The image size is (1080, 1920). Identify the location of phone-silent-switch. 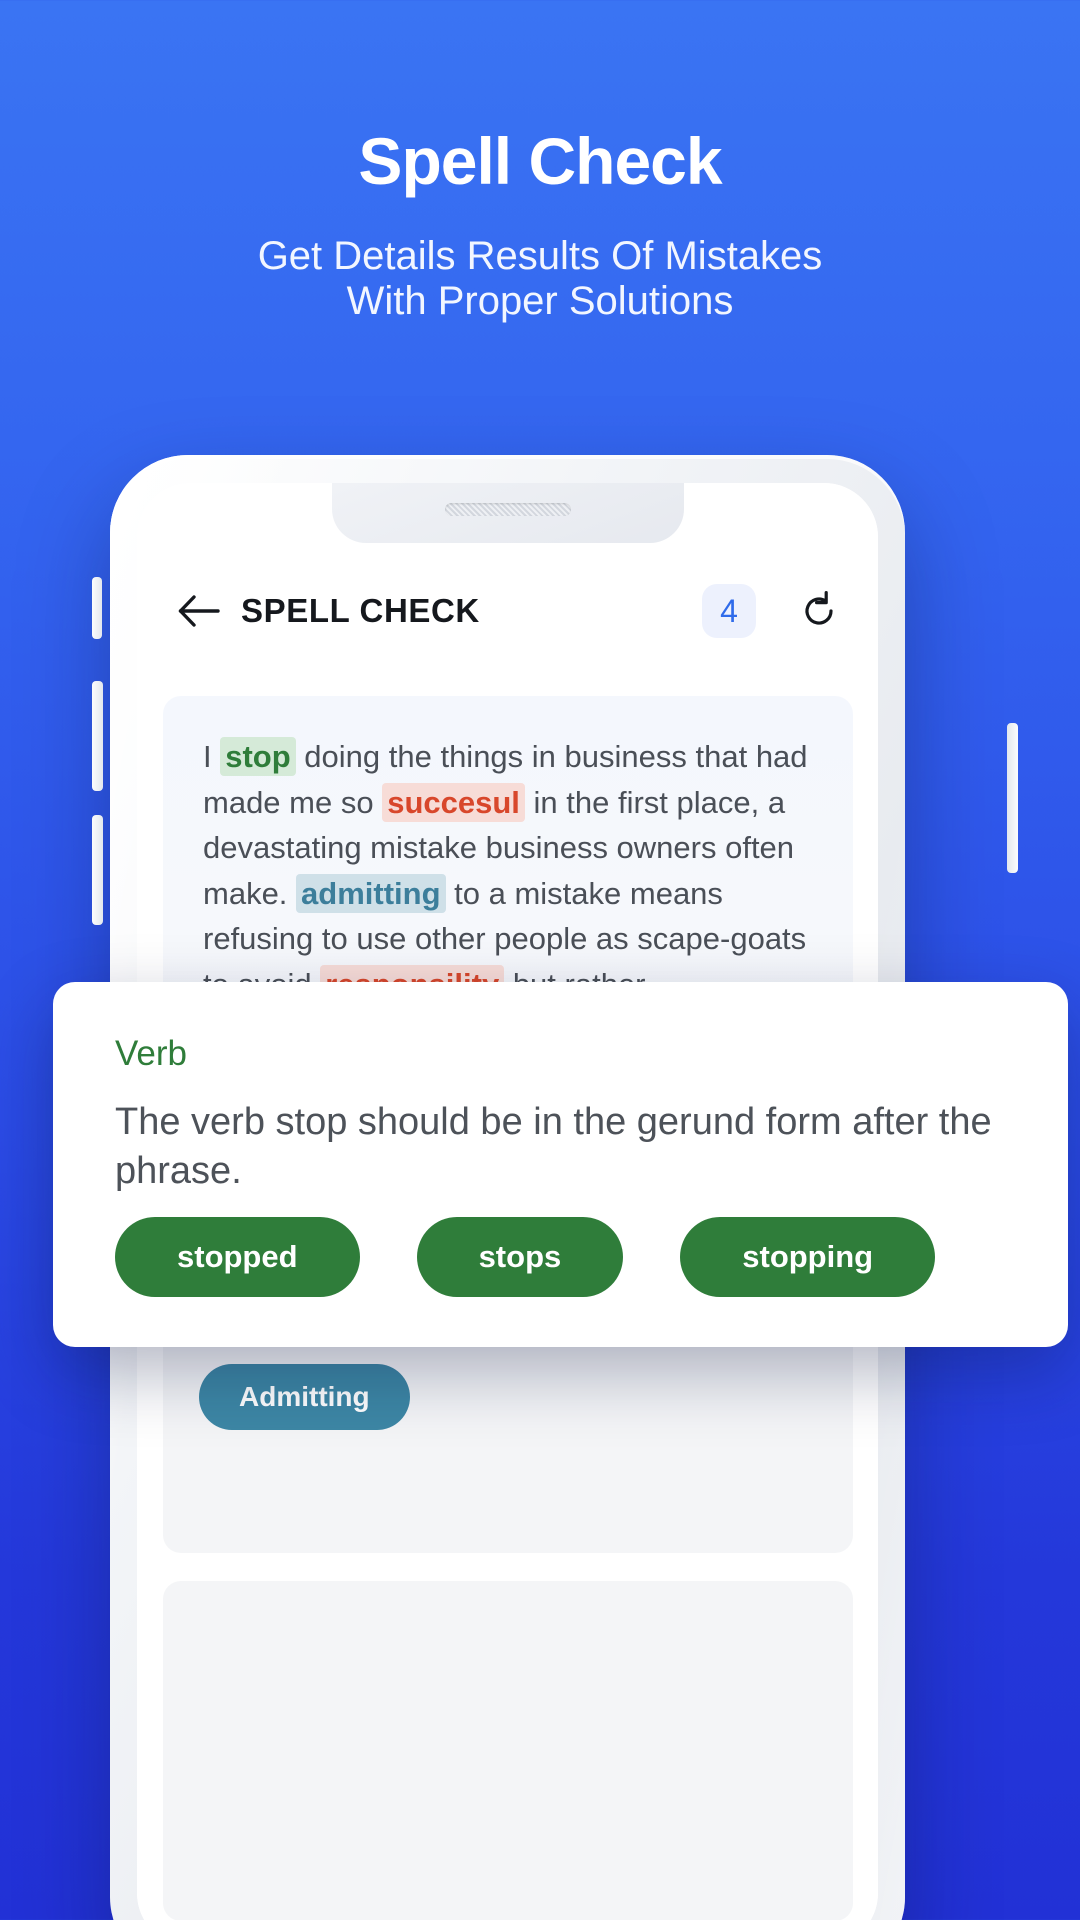
(97, 608).